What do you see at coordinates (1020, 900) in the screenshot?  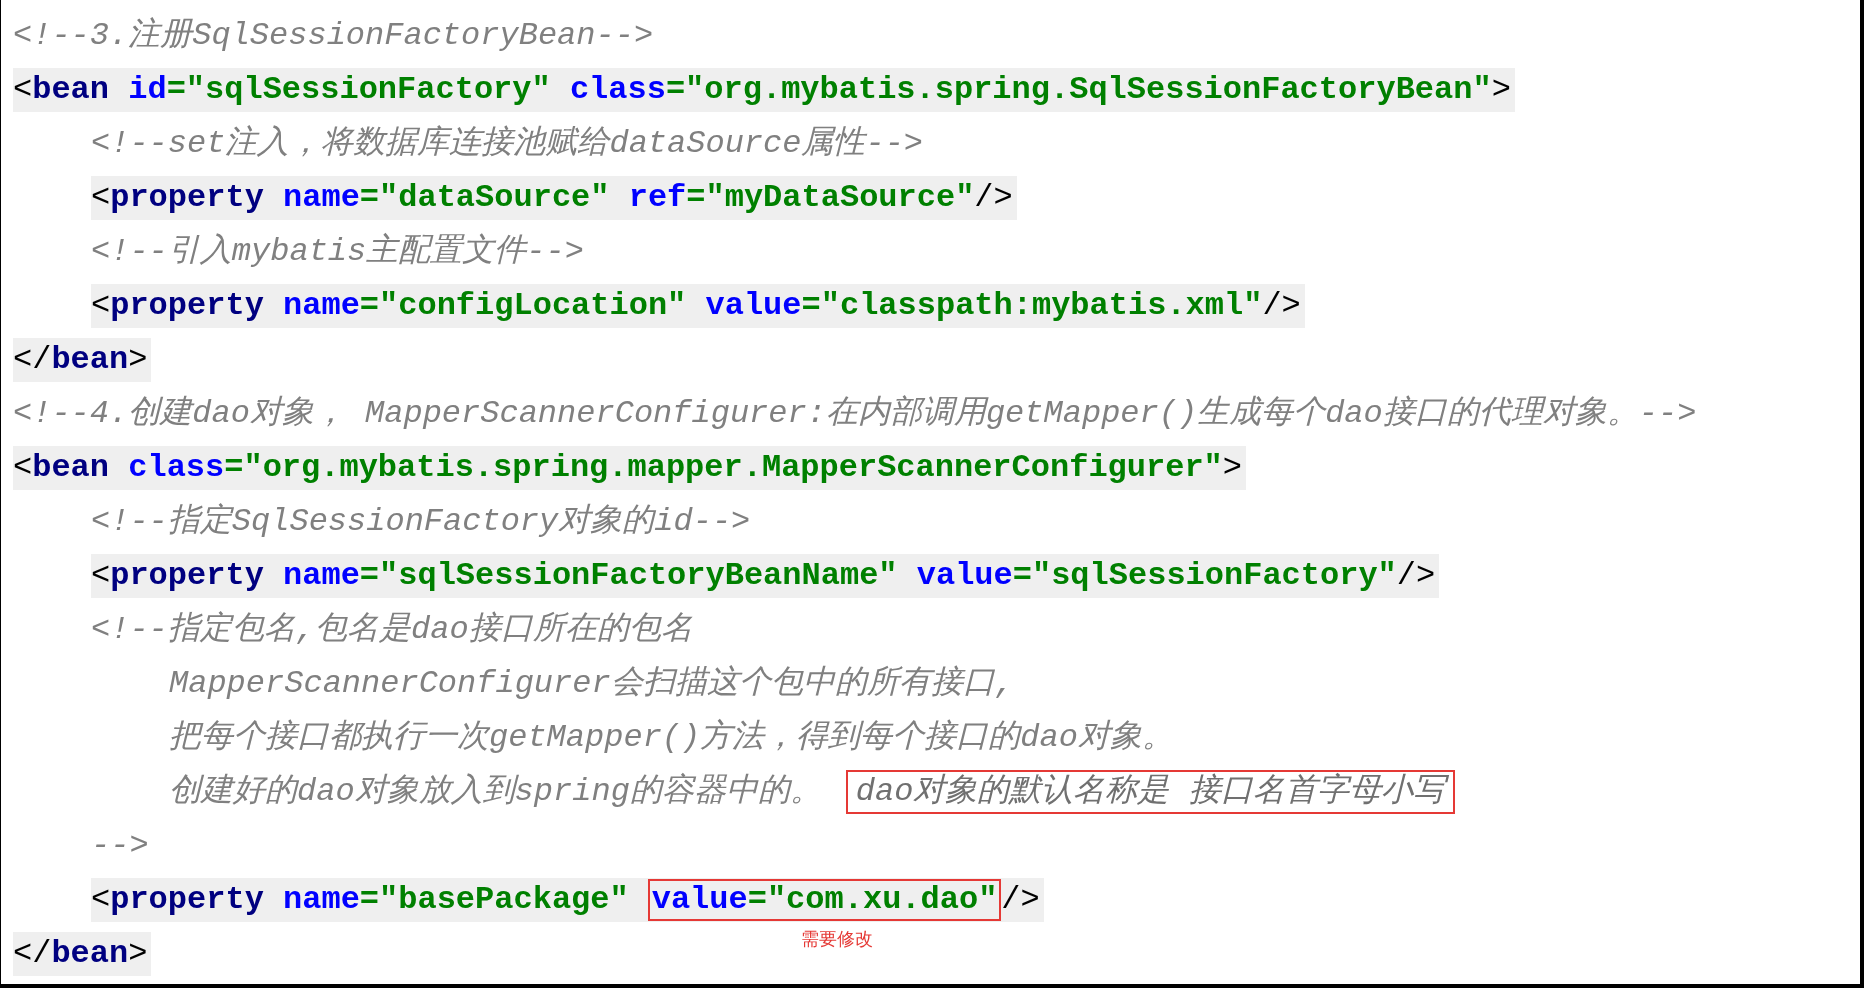 I see `code-text: />` at bounding box center [1020, 900].